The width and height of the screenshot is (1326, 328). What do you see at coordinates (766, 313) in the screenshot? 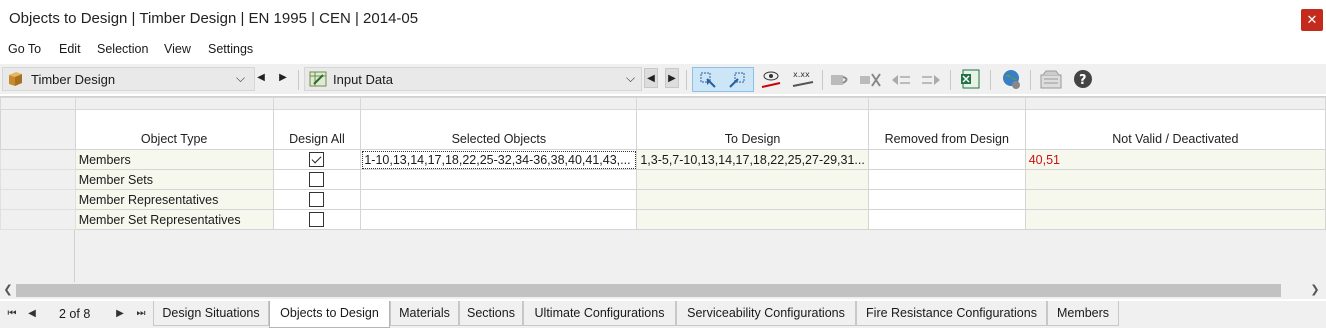
I see `tab-serviceability-configurations: Serviceability Configurations` at bounding box center [766, 313].